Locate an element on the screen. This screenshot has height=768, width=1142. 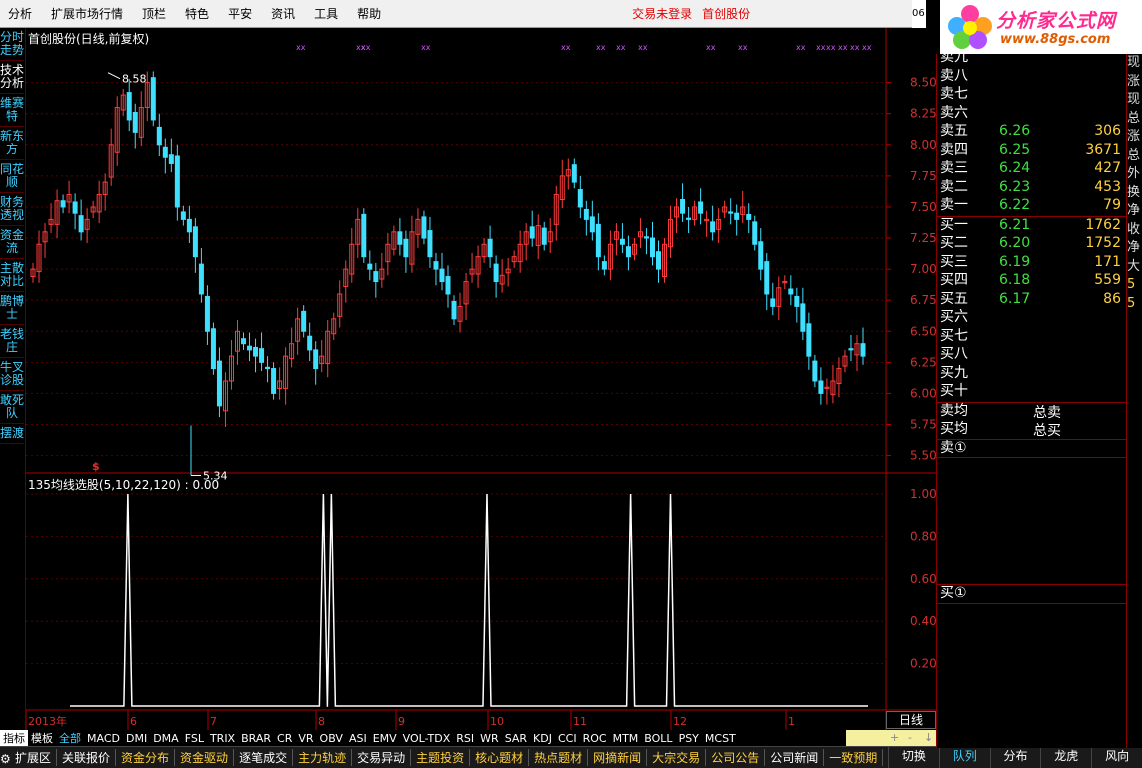
indicator-tab-brar: BRAR is located at coordinates (256, 738).